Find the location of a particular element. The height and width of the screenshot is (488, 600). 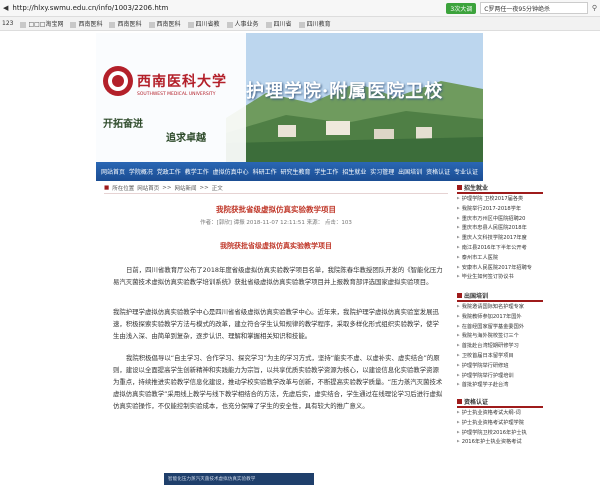

search-box: C罗两任一夜95分钟绝杀 is located at coordinates (534, 8).